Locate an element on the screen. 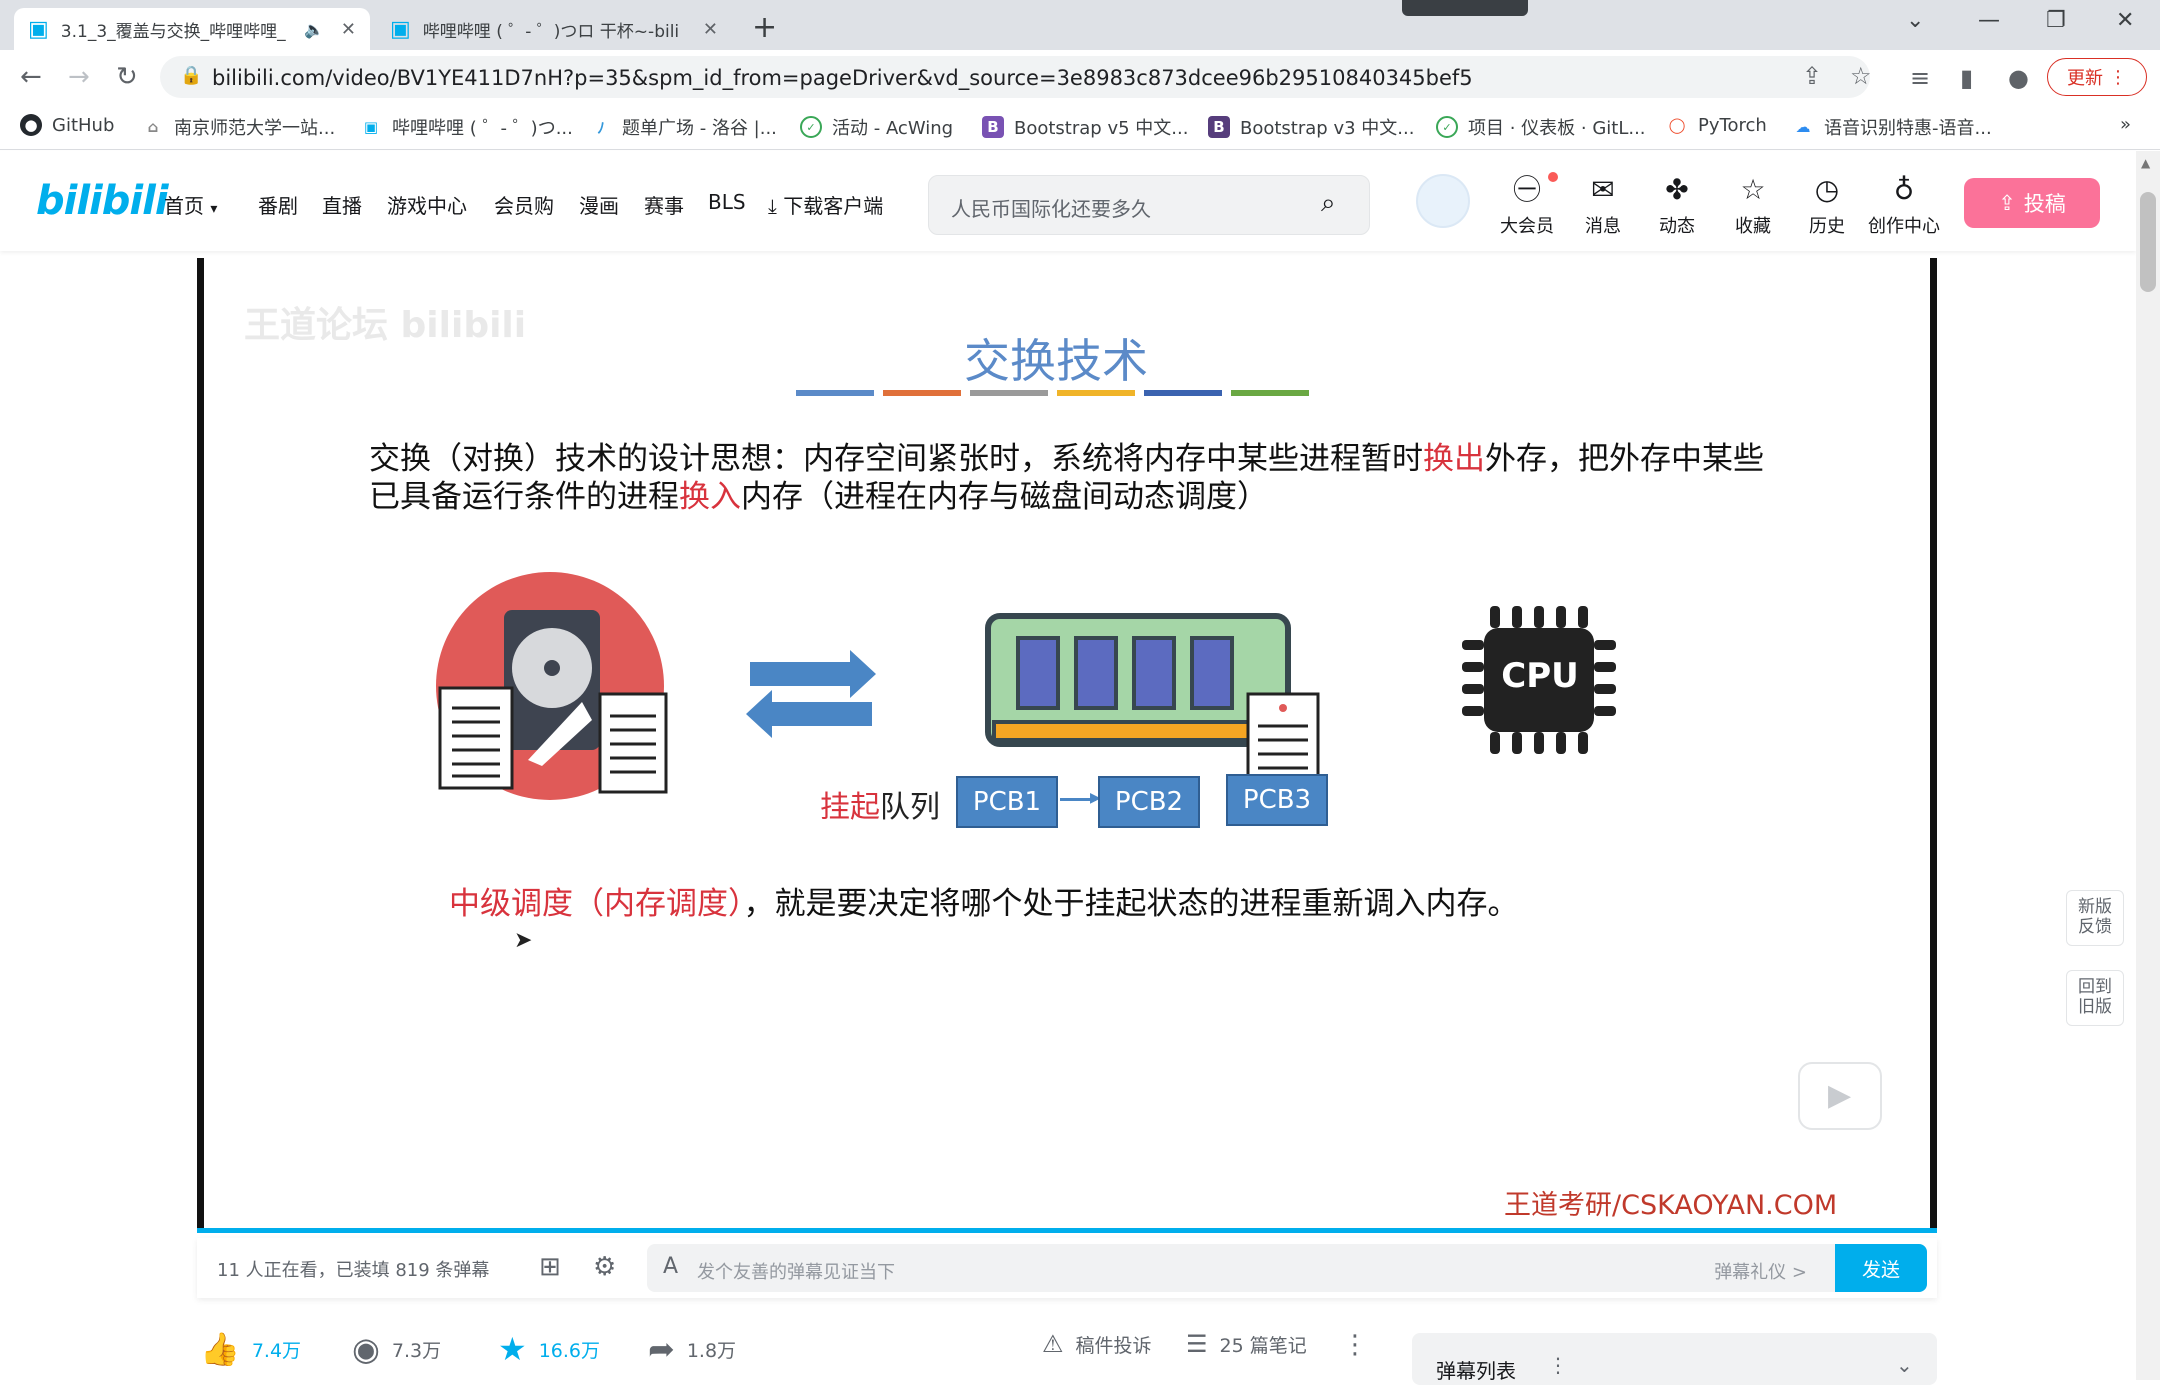 This screenshot has height=1385, width=2160. nav-anime: 番剧 is located at coordinates (278, 204).